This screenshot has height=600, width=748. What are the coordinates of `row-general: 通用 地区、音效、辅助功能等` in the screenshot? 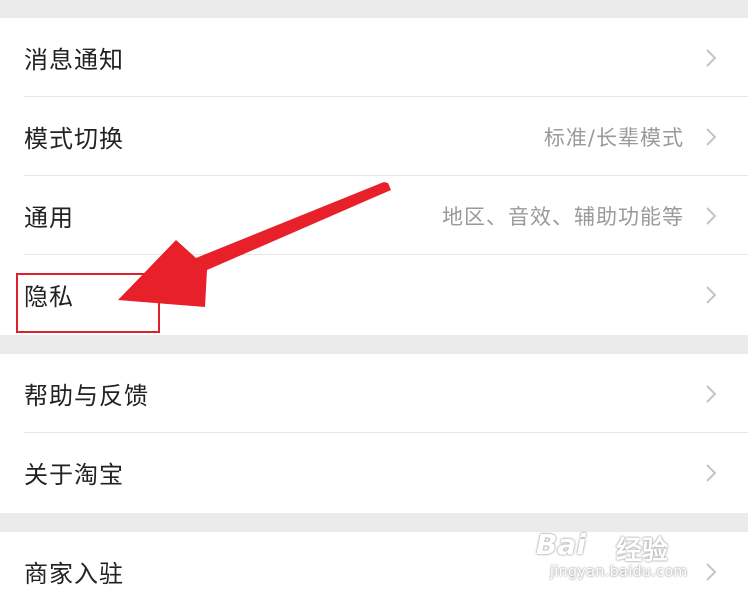 It's located at (374, 215).